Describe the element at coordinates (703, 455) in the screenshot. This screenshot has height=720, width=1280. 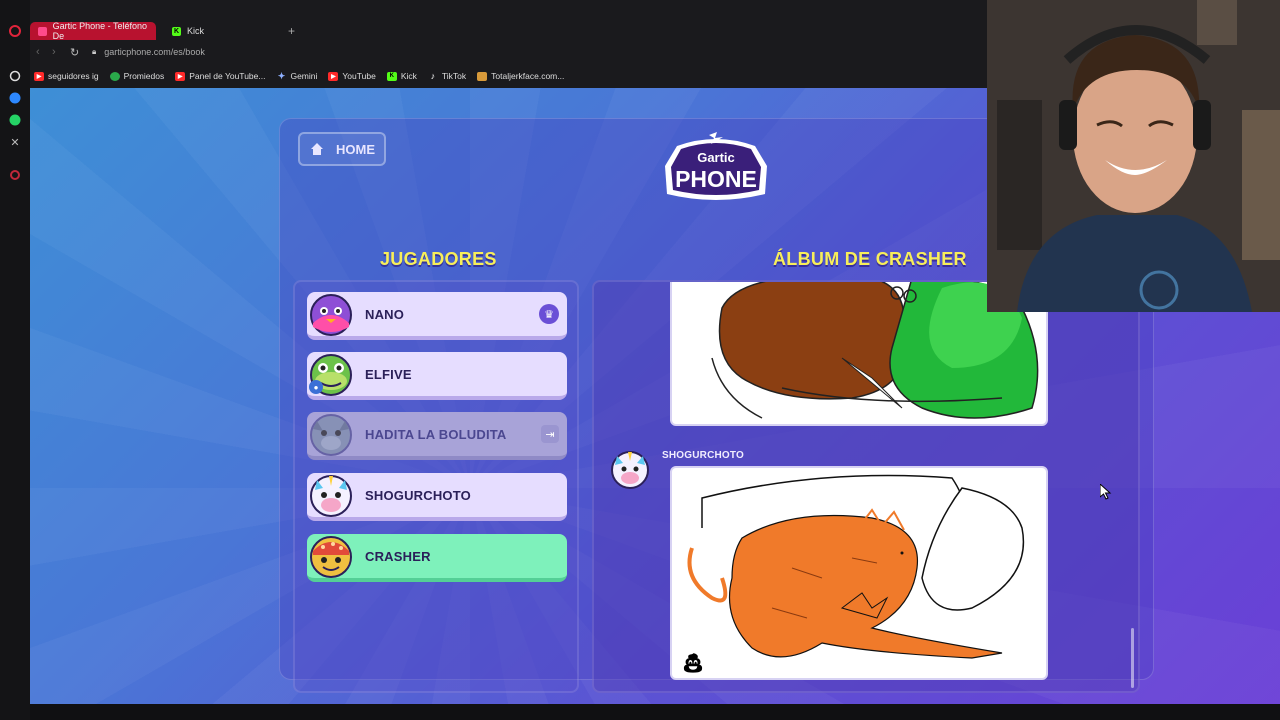
I see `author-name: SHOGURCHOTO` at that location.